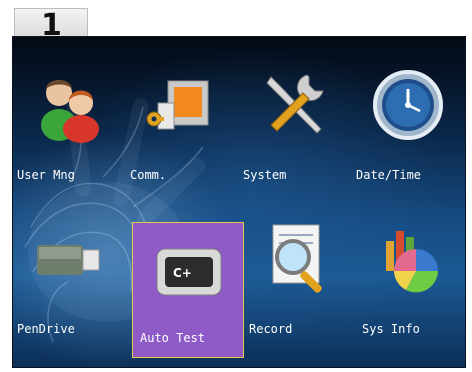 This screenshot has width=472, height=372. Describe the element at coordinates (265, 175) in the screenshot. I see `menu-item-label: System` at that location.